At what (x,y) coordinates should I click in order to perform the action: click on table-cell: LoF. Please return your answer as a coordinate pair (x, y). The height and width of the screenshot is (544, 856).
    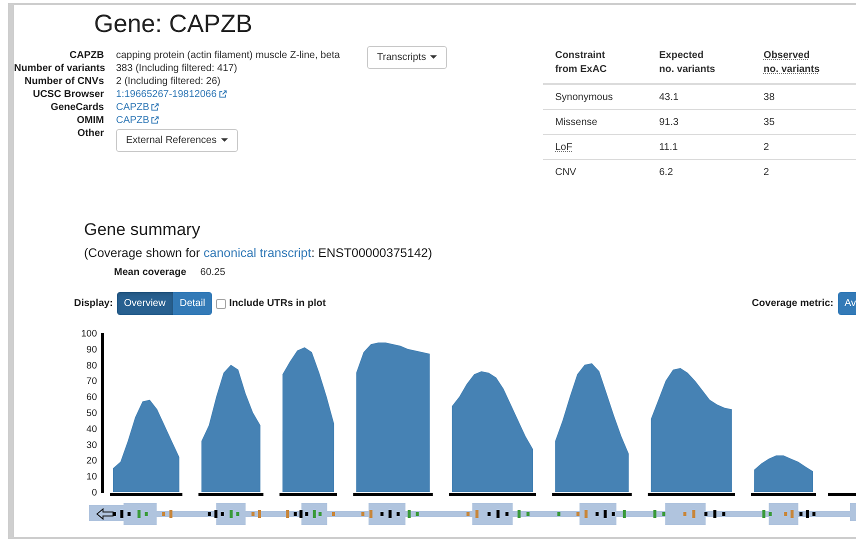
    Looking at the image, I should click on (595, 147).